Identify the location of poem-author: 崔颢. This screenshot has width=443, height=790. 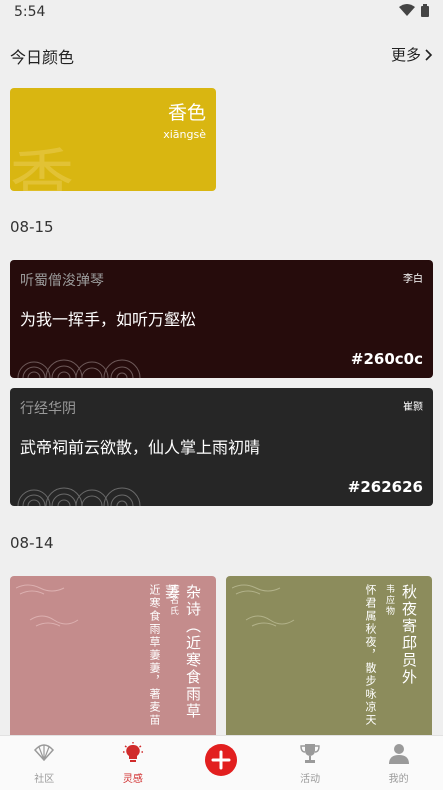
(413, 407).